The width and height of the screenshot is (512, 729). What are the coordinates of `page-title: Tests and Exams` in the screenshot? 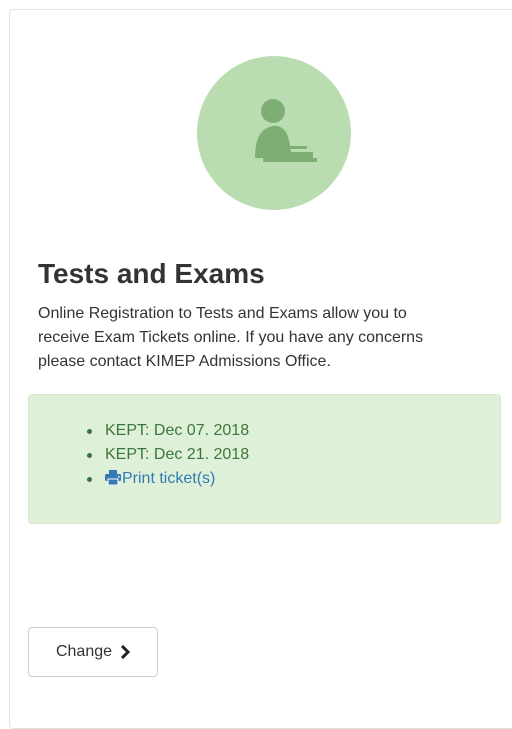 It's located at (151, 273).